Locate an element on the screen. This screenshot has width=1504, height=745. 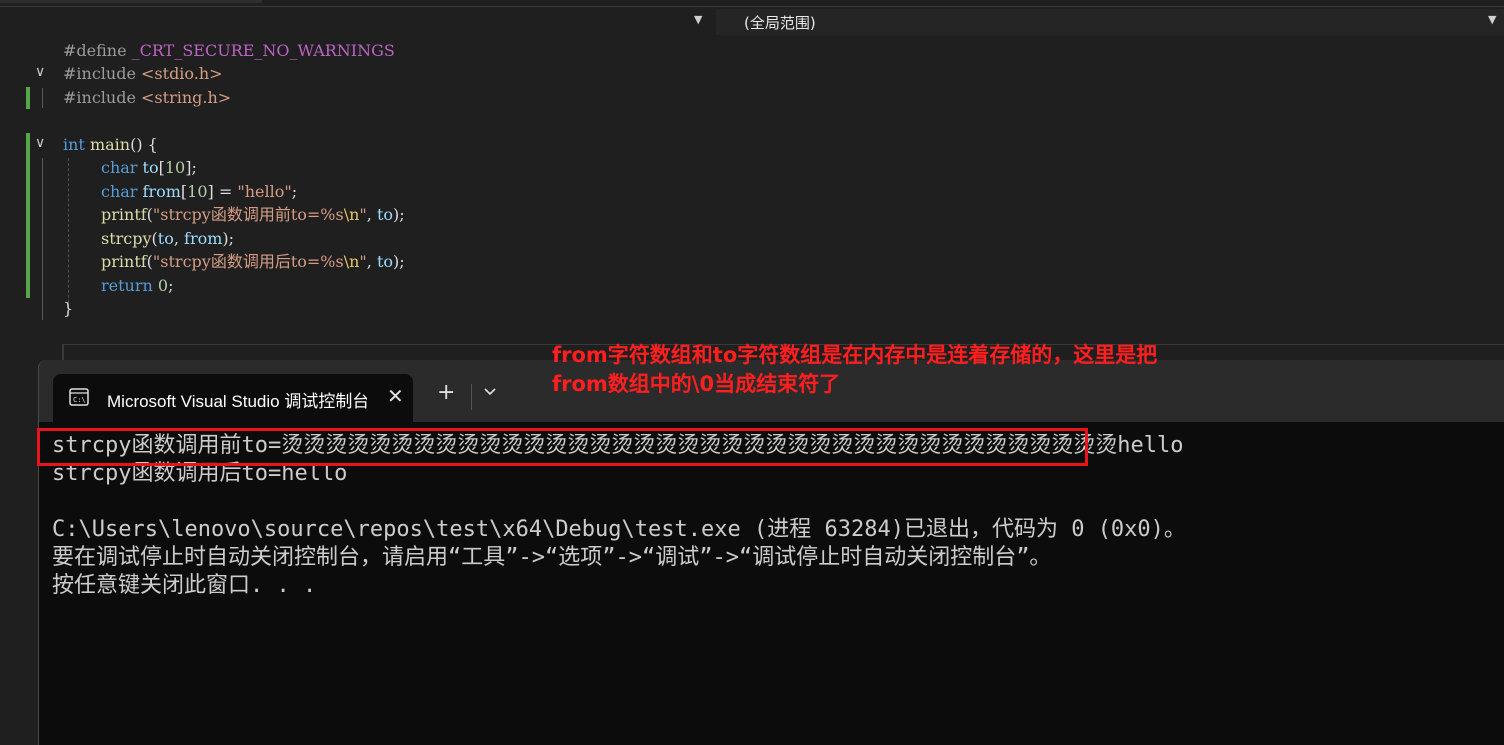
code-line-10: printf("strcpy函数调用后to=%s\n", to); is located at coordinates (253, 261).